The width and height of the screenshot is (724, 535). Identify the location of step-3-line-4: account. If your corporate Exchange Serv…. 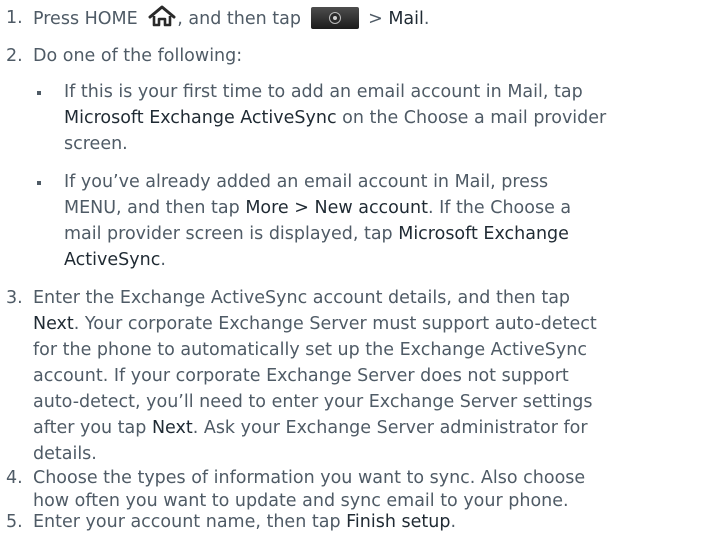
(301, 376).